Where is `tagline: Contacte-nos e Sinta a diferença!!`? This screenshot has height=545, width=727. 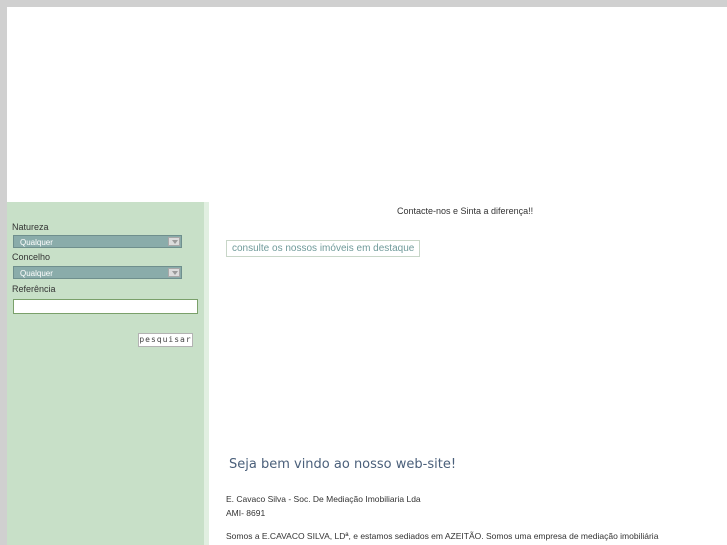
tagline: Contacte-nos e Sinta a diferença!! is located at coordinates (465, 211).